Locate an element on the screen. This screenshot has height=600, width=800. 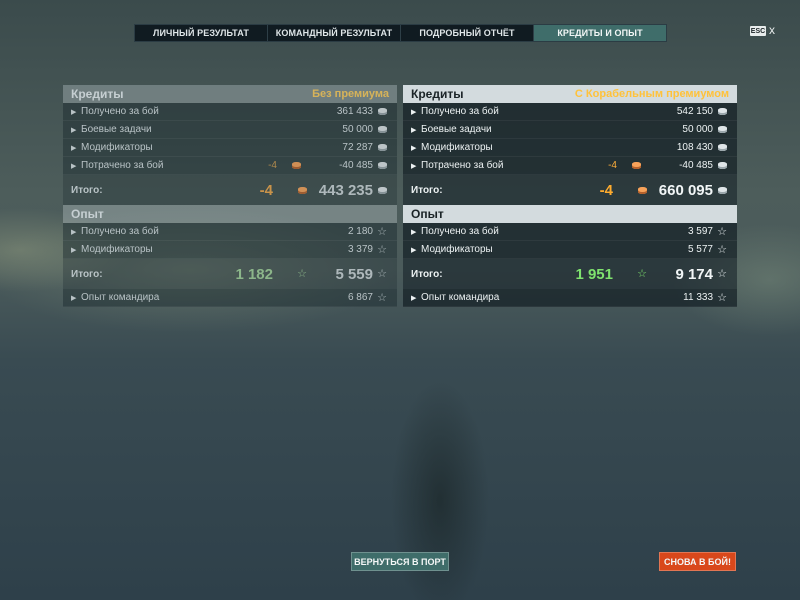
tab-credits-and-xp: КРЕДИТЫ И ОПЫТ is located at coordinates (600, 33).